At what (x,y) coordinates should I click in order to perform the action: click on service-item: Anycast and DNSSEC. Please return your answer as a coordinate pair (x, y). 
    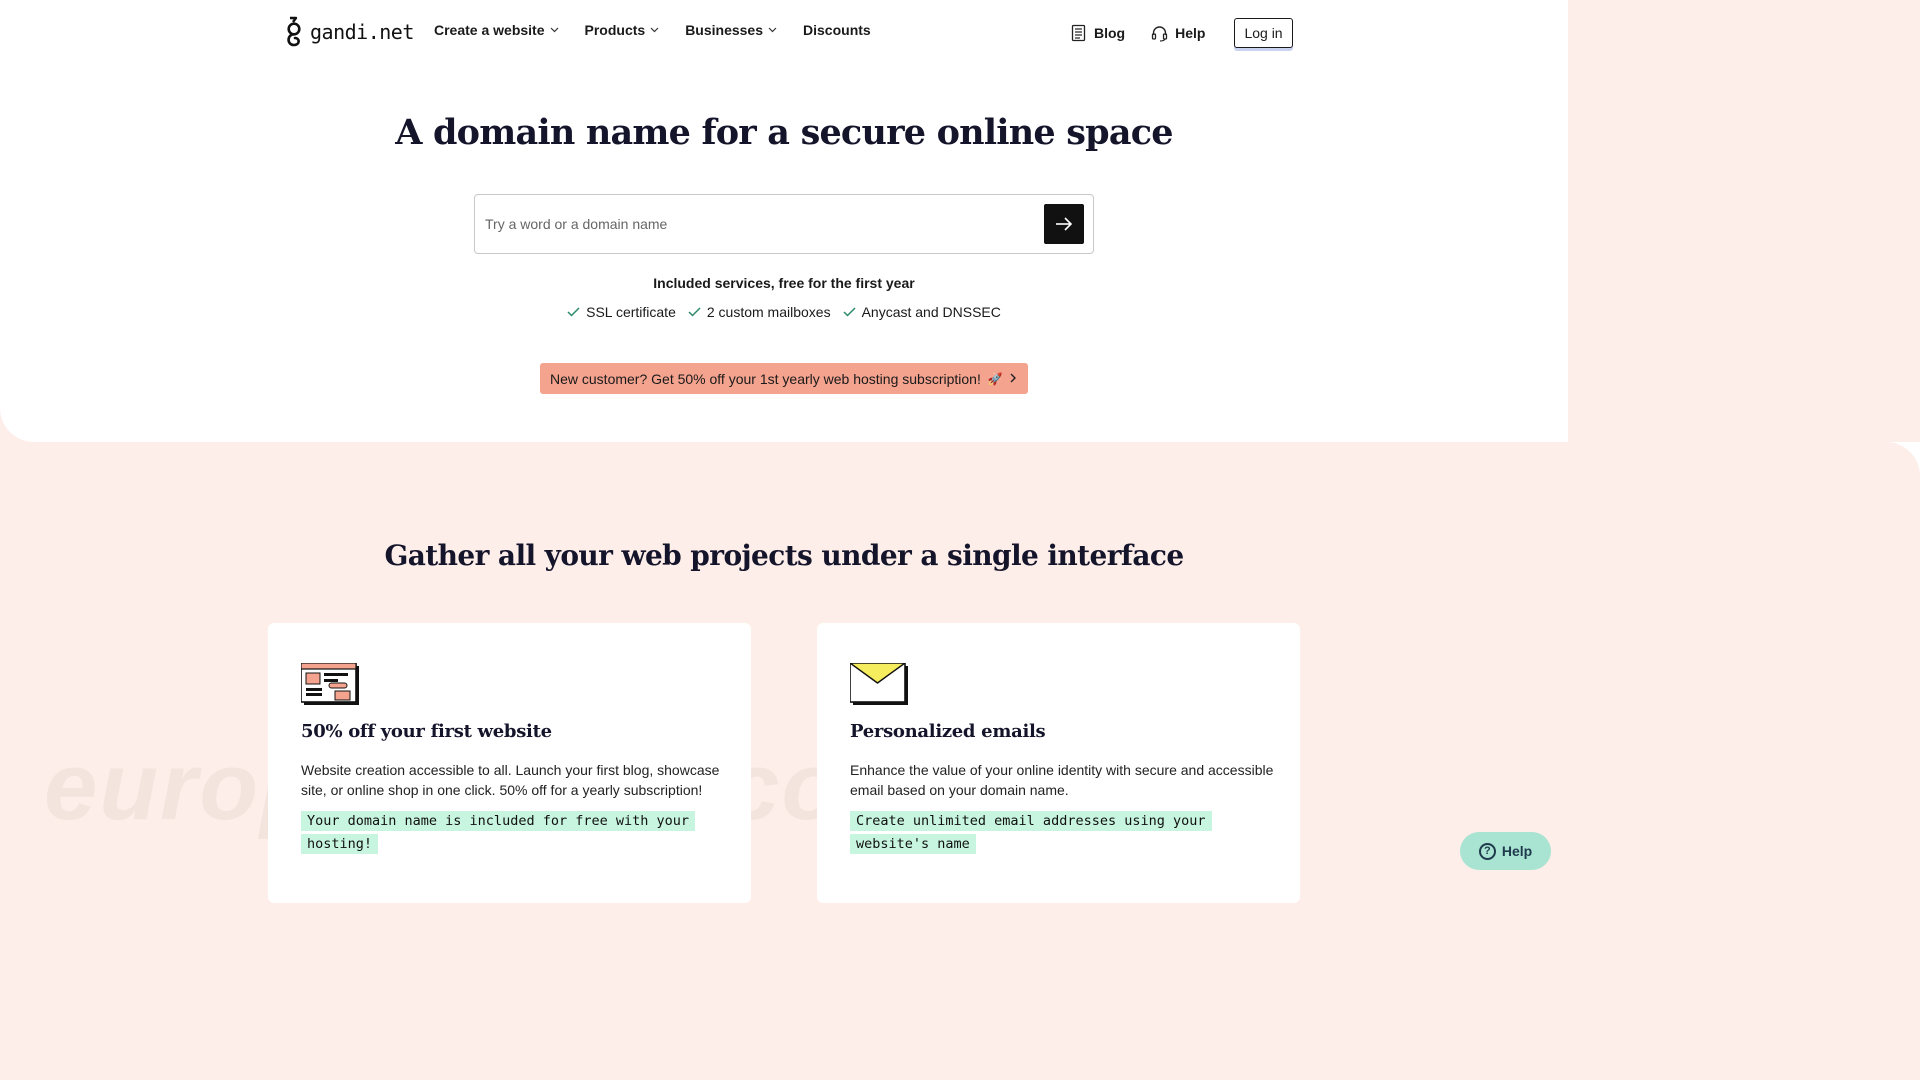
    Looking at the image, I should click on (922, 312).